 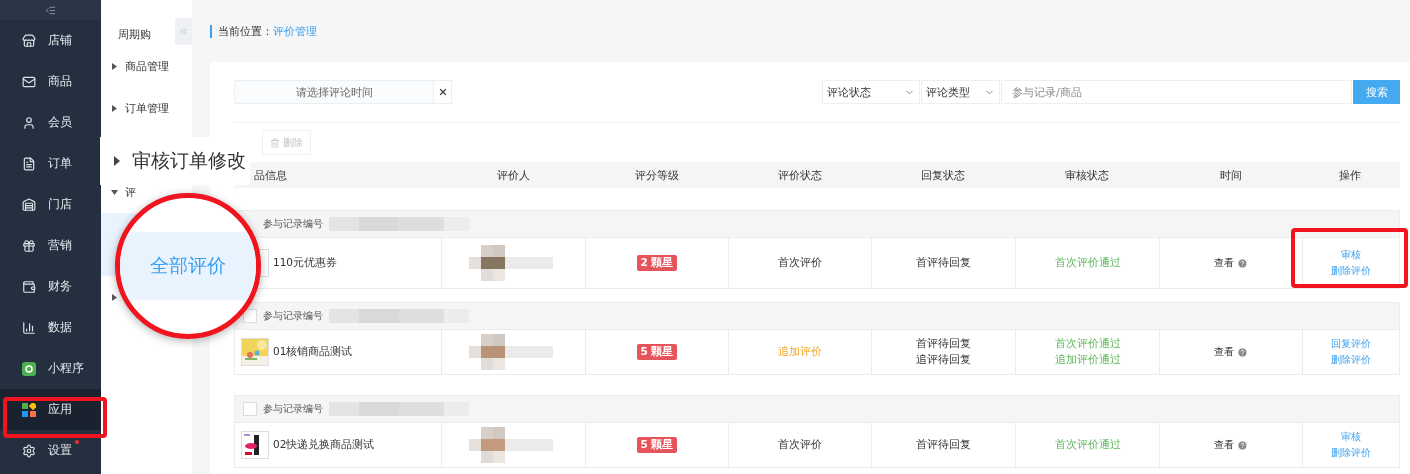 What do you see at coordinates (29, 122) in the screenshot?
I see `user-icon` at bounding box center [29, 122].